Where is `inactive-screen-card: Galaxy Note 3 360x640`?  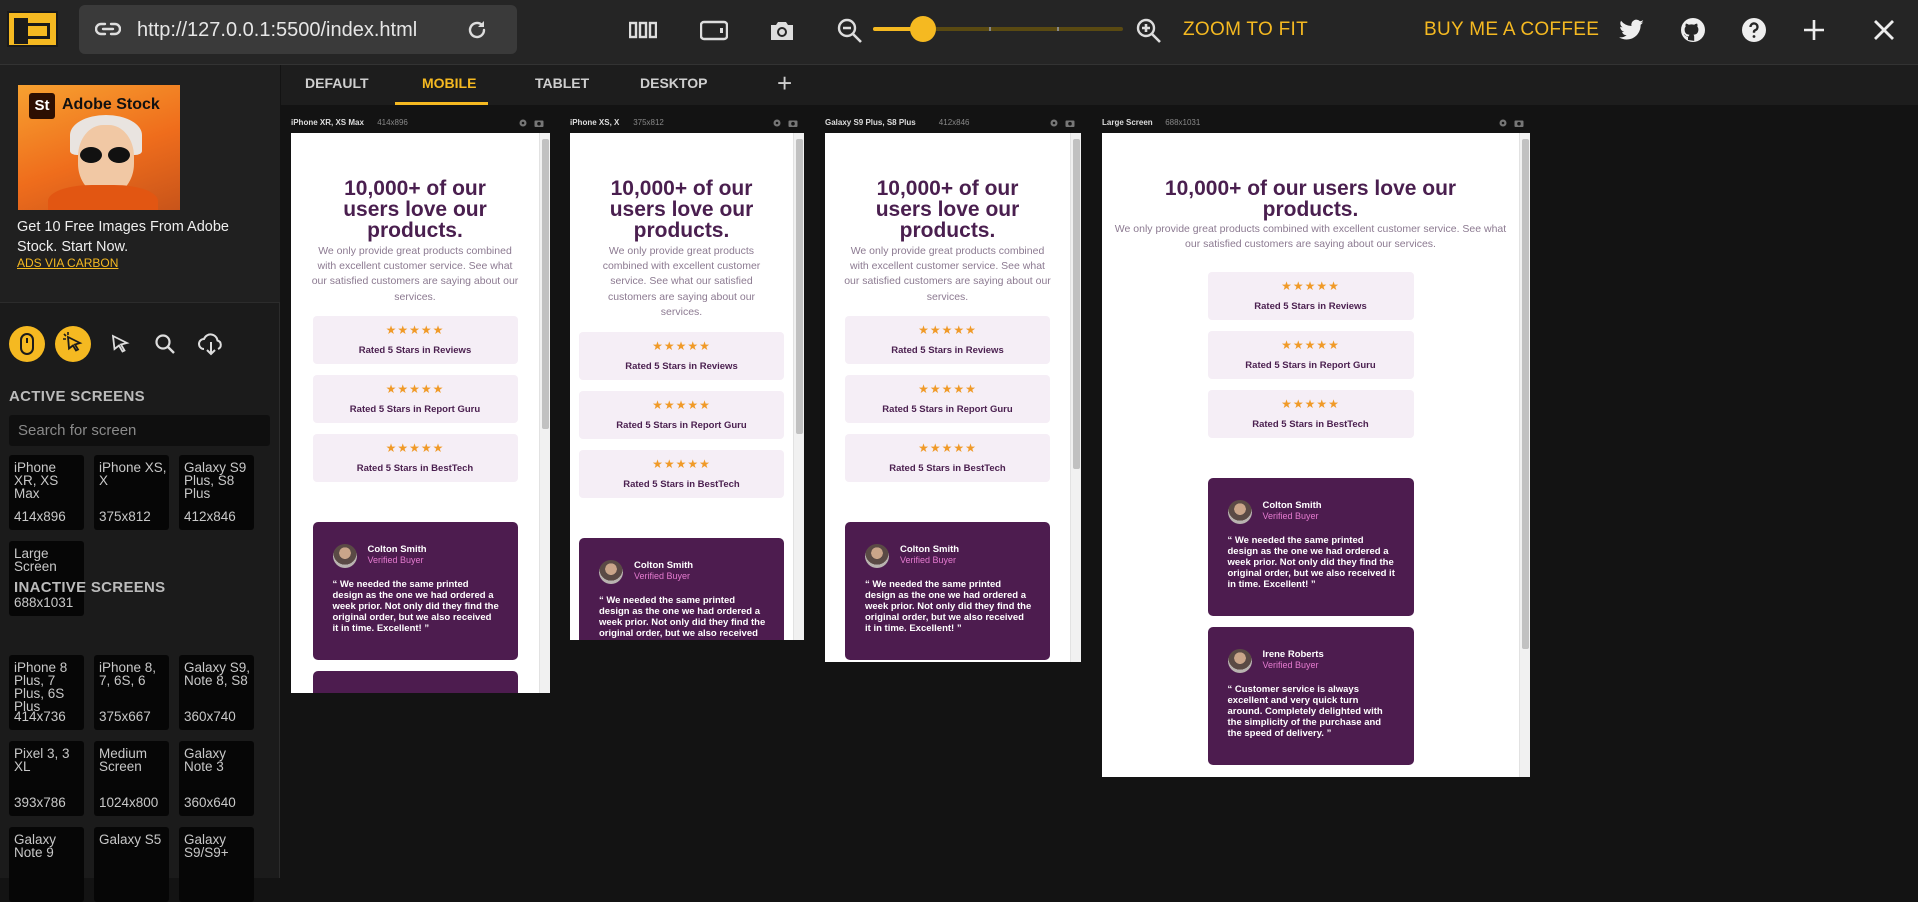
inactive-screen-card: Galaxy Note 3 360x640 is located at coordinates (216, 778).